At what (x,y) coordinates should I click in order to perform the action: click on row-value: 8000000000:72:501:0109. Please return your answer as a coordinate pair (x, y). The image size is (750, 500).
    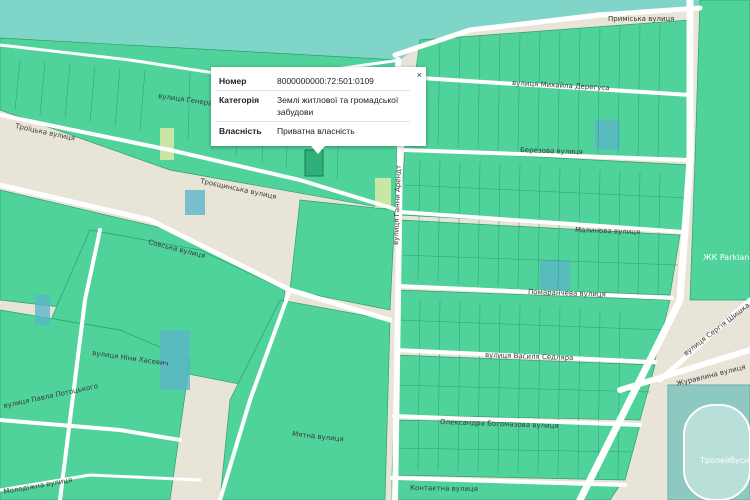
    Looking at the image, I should click on (325, 81).